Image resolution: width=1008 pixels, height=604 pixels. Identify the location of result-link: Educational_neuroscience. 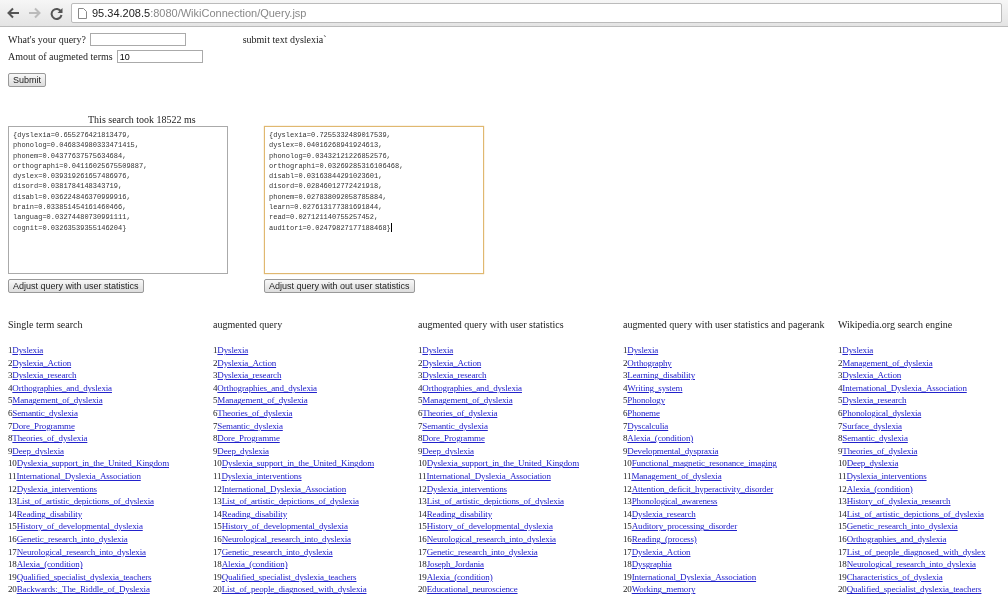
(472, 589).